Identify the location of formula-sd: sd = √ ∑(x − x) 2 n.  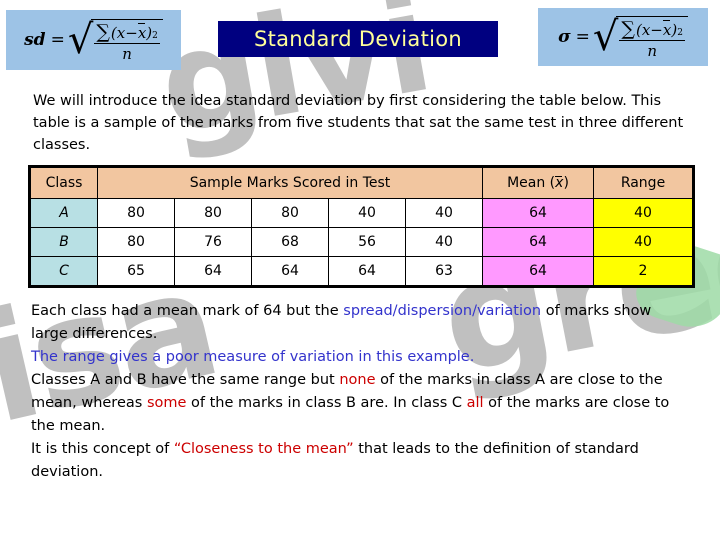
(93, 39).